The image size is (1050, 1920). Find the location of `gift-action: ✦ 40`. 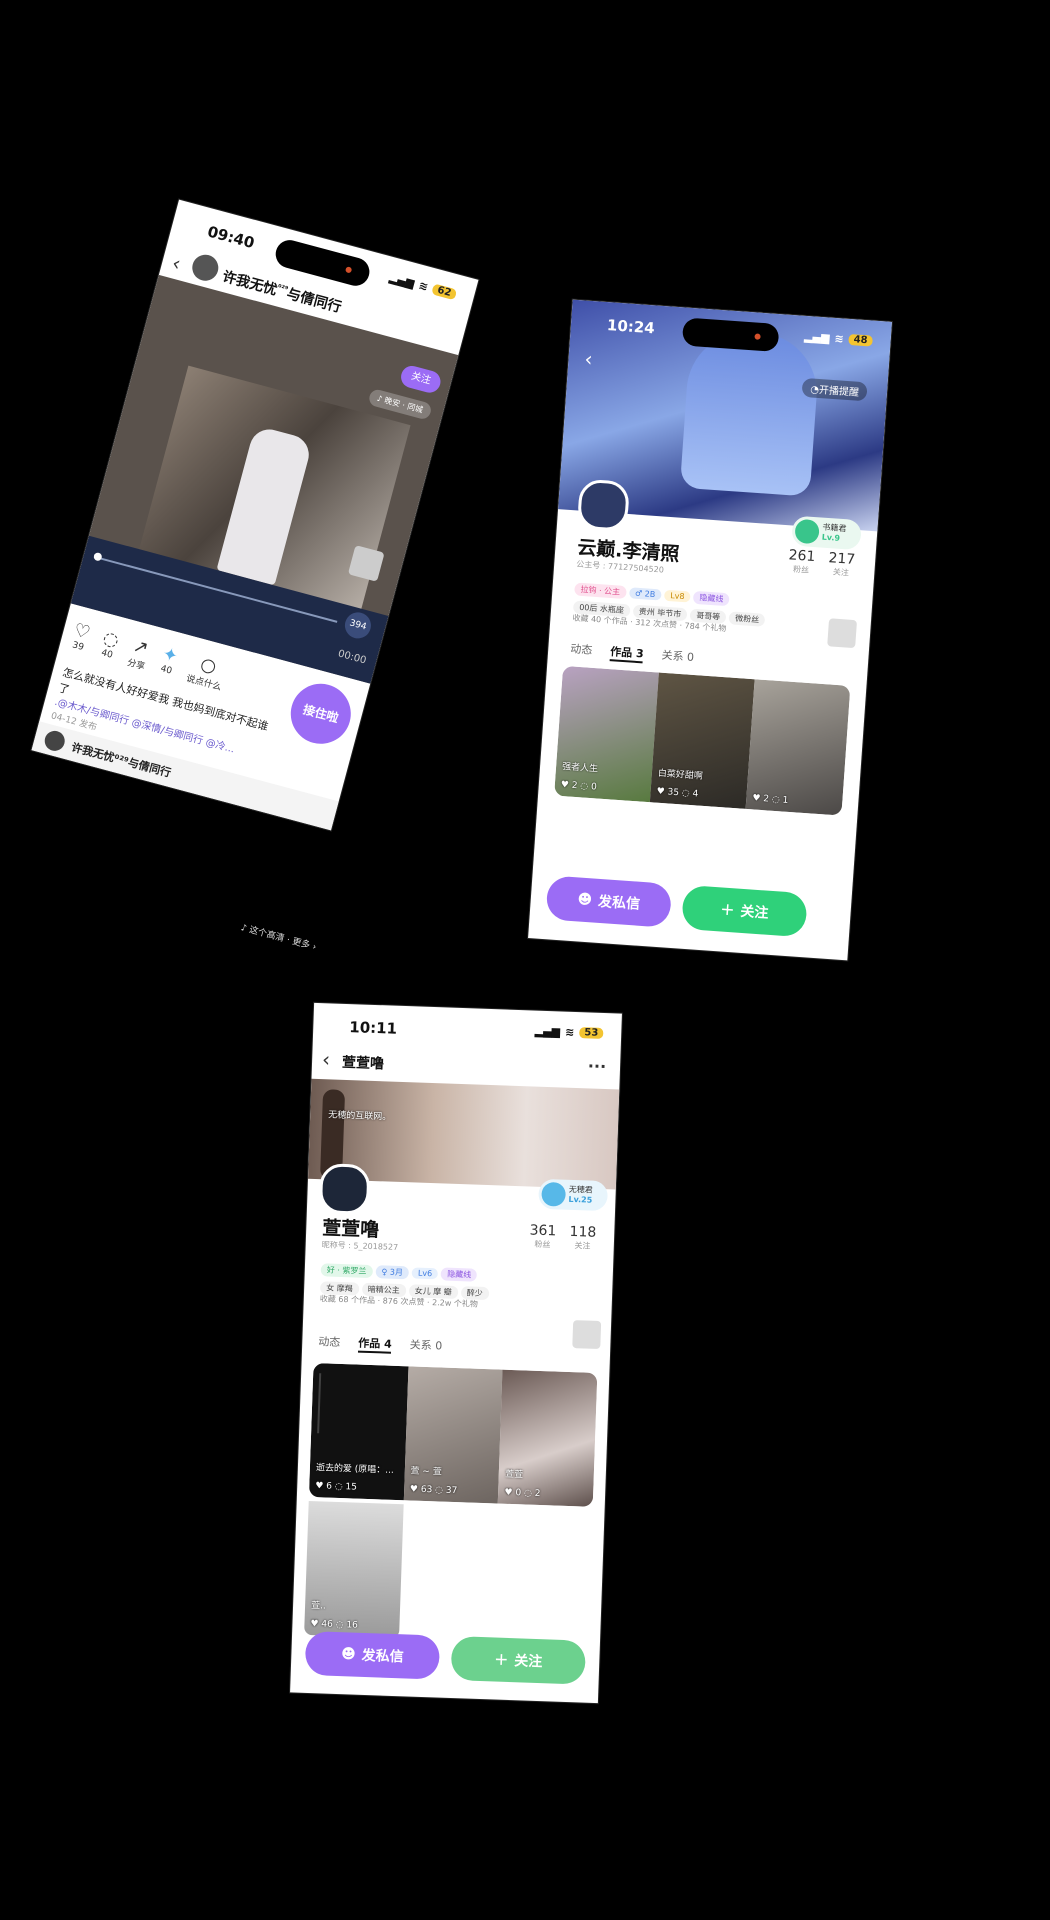

gift-action: ✦ 40 is located at coordinates (168, 661).